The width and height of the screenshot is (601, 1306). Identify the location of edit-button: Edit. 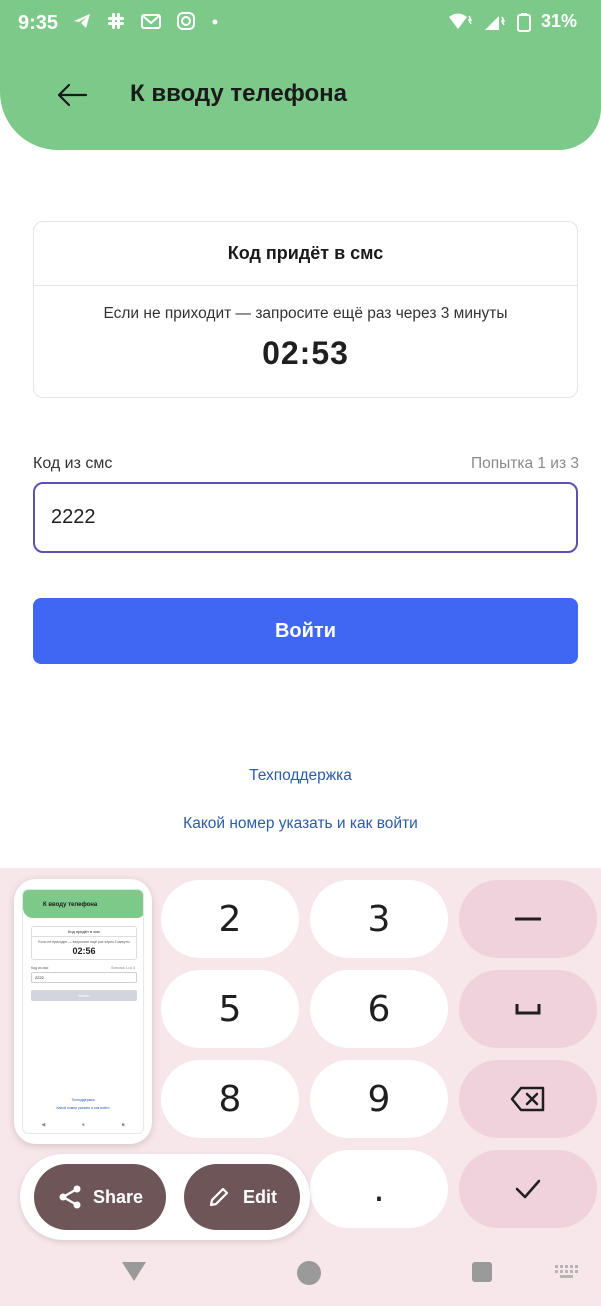
(242, 1197).